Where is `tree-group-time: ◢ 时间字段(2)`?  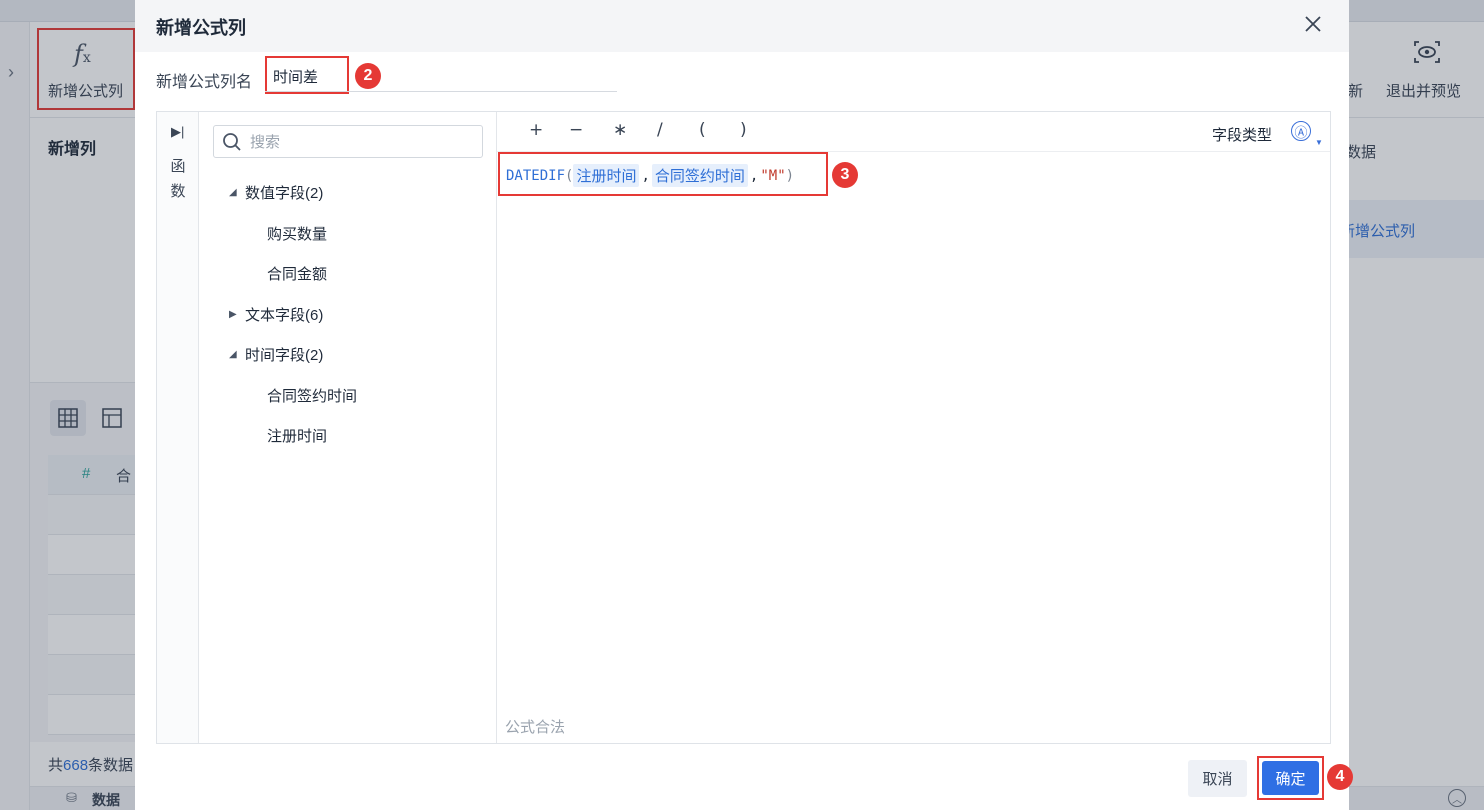
tree-group-time: ◢ 时间字段(2) is located at coordinates (276, 354).